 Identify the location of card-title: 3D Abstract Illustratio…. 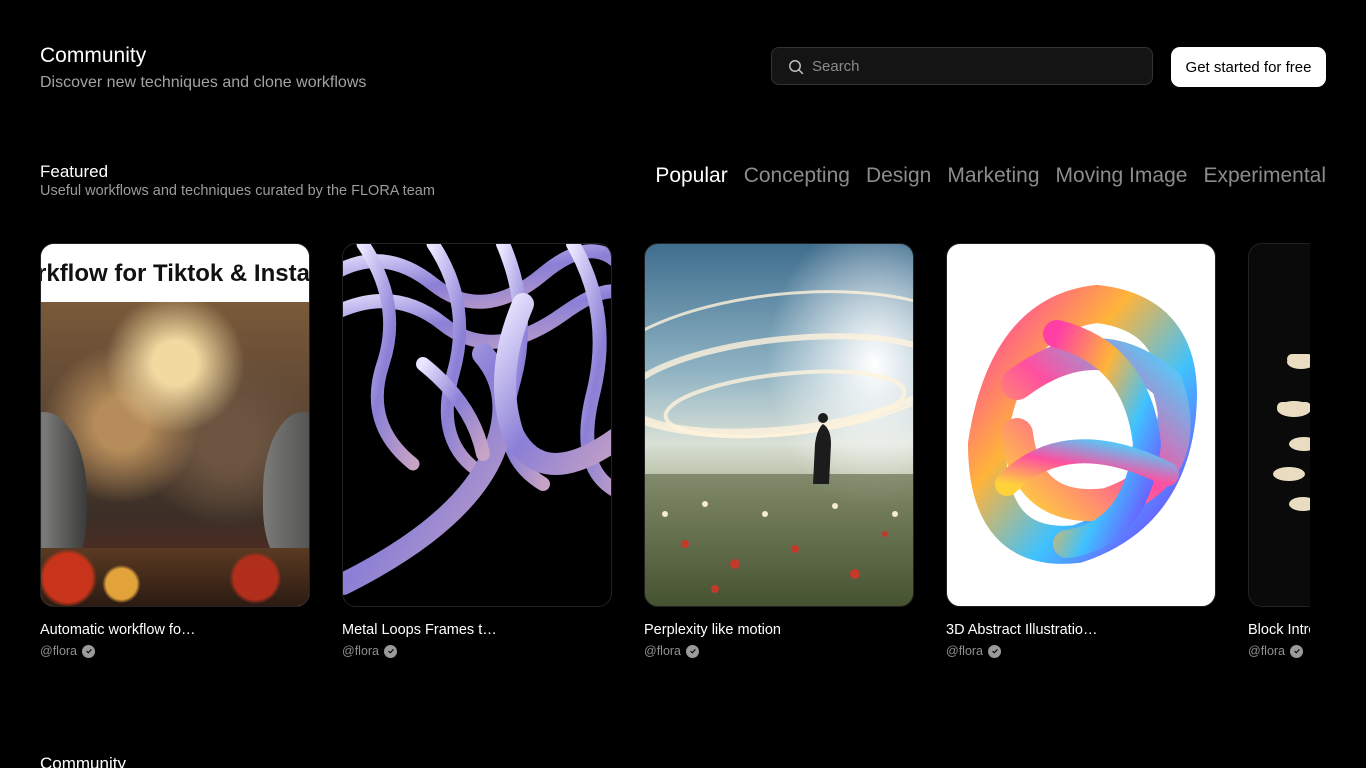
(1081, 630).